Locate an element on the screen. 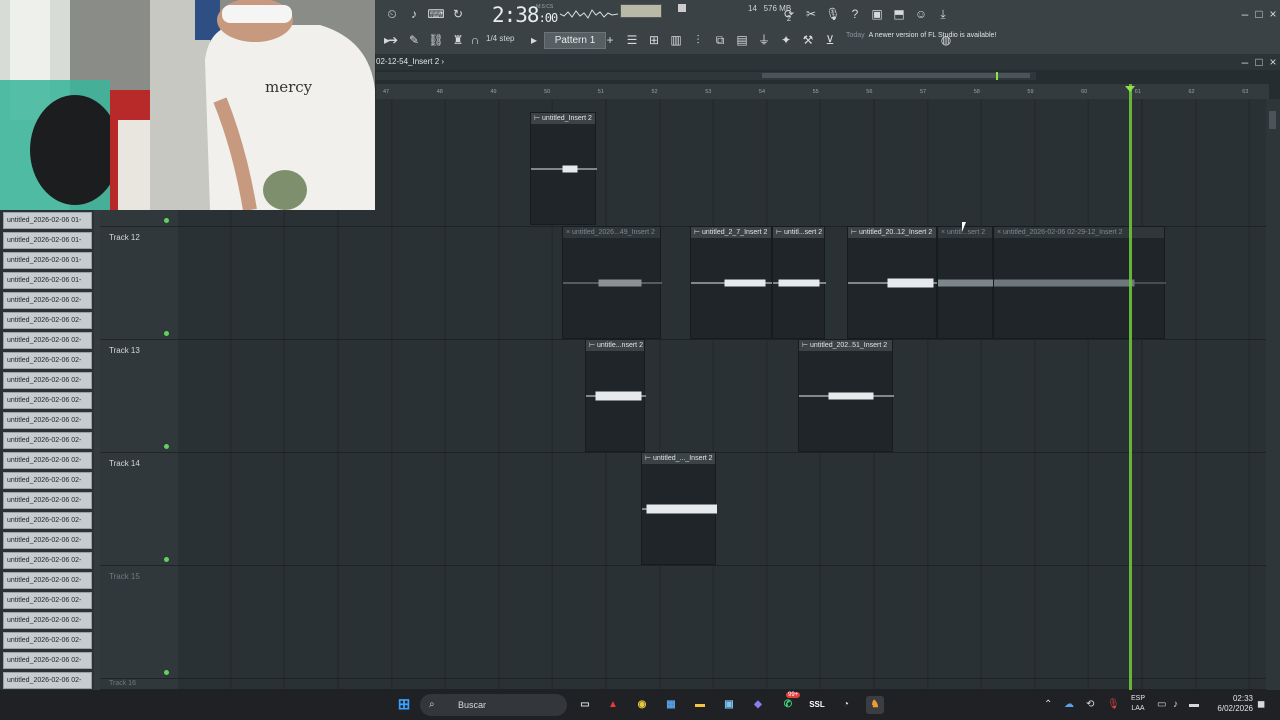 This screenshot has width=1280, height=720. channel-rack-icon: ▥ is located at coordinates (676, 40).